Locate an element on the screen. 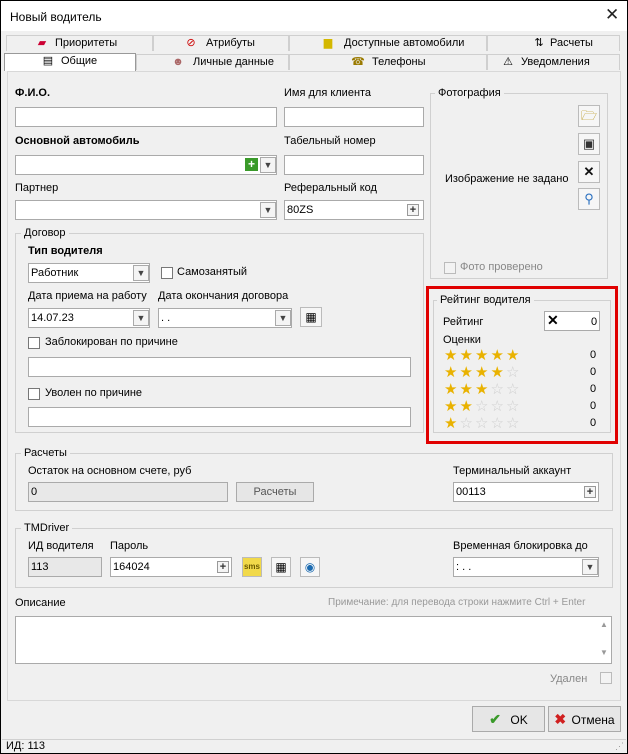 The image size is (628, 754). magnifier-icon: ⚲ is located at coordinates (589, 199).